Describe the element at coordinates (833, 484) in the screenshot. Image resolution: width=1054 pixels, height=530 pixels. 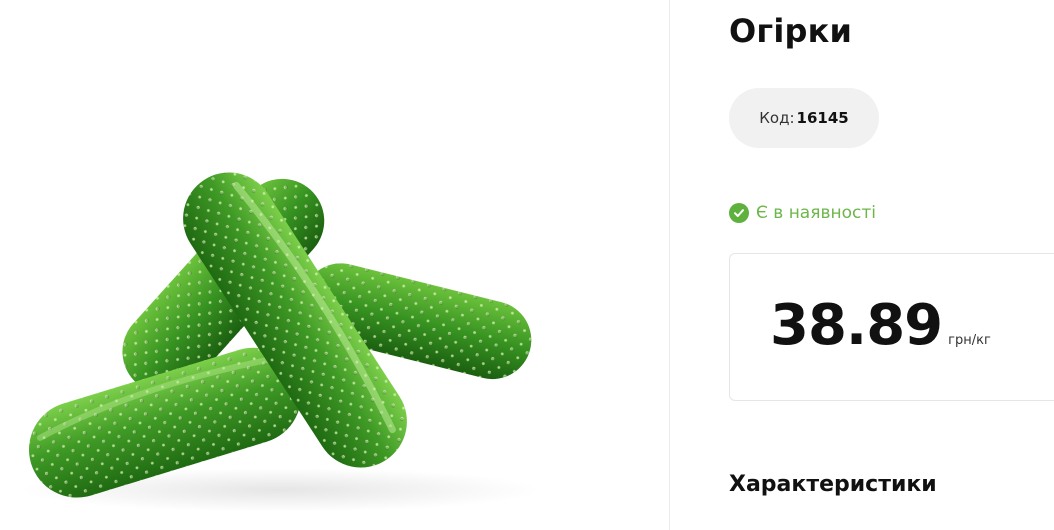
I see `characteristics-heading: Характеристики` at that location.